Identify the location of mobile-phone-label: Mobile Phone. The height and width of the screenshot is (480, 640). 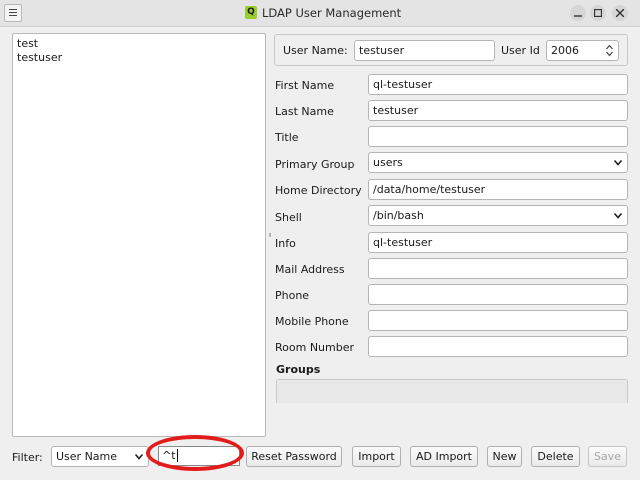
(312, 321).